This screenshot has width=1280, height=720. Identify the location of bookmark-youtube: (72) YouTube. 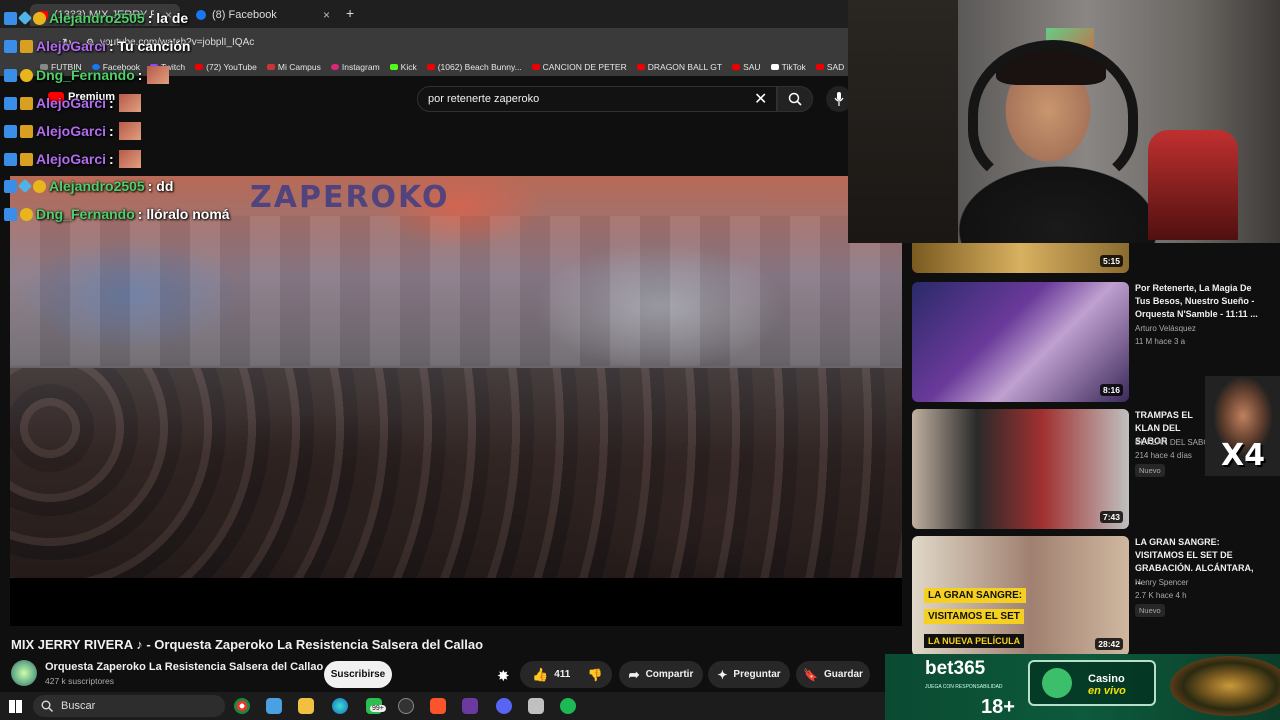
(226, 67).